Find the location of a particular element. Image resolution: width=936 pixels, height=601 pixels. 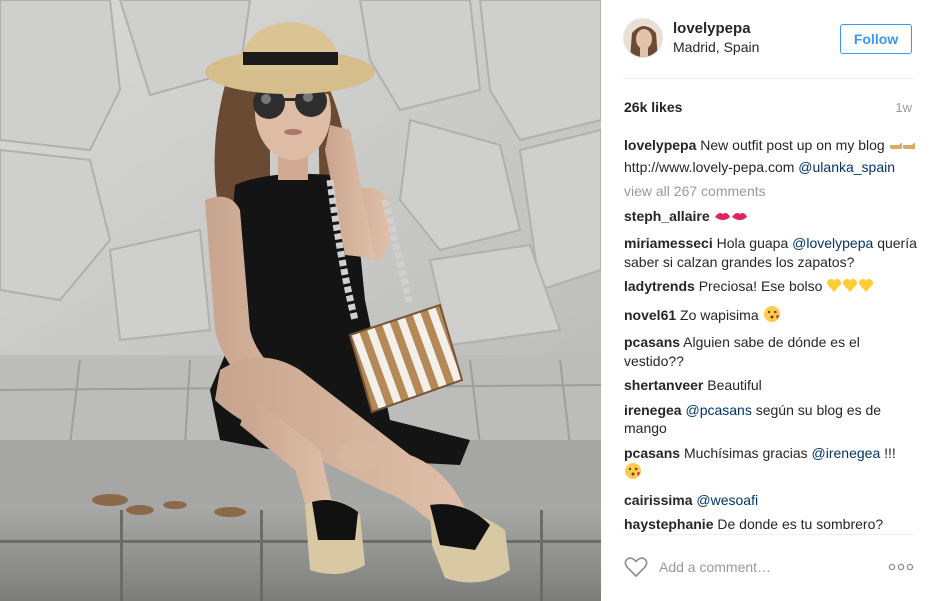

heart-outline-icon is located at coordinates (636, 567).